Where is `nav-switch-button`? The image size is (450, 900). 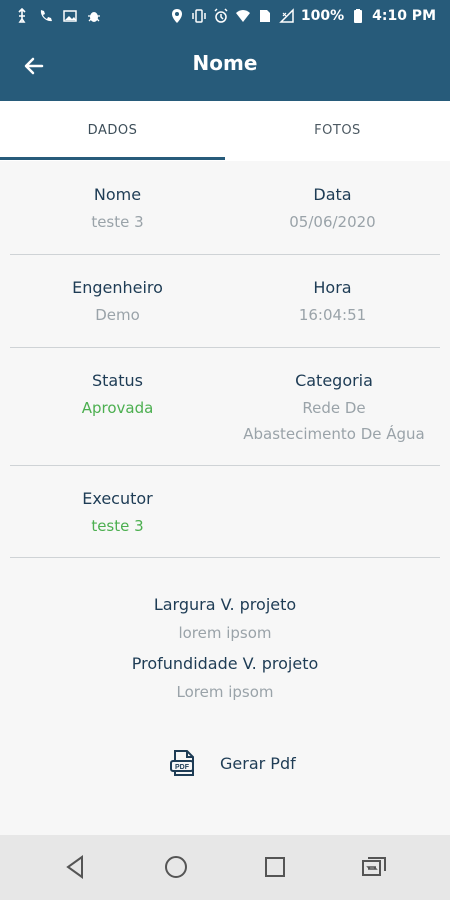 nav-switch-button is located at coordinates (374, 867).